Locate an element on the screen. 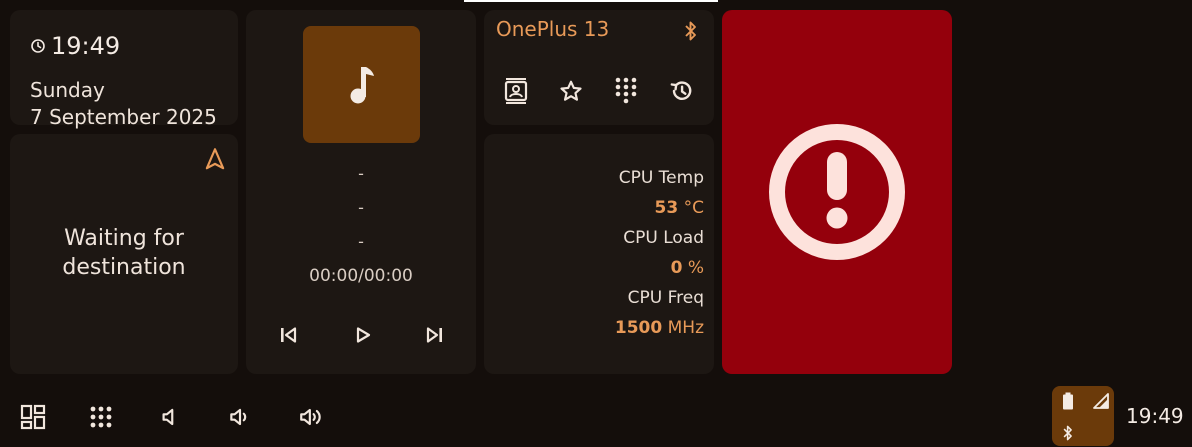  next-track-button is located at coordinates (435, 335).